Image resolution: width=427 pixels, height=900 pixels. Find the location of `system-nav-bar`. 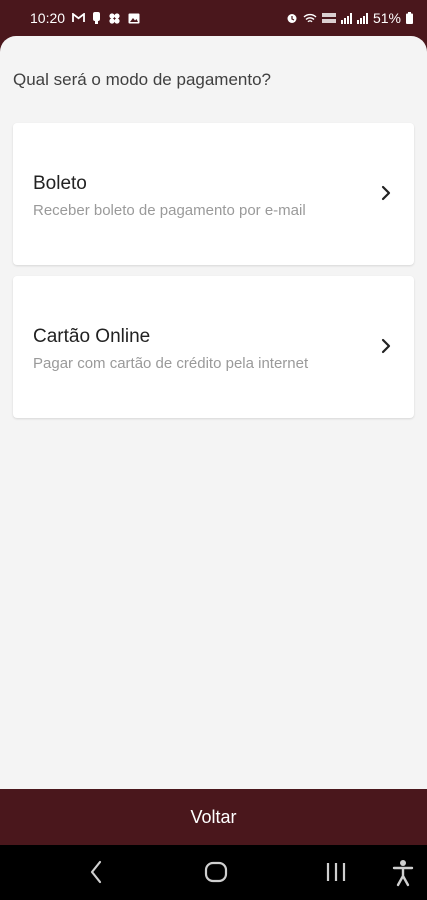

system-nav-bar is located at coordinates (213, 872).